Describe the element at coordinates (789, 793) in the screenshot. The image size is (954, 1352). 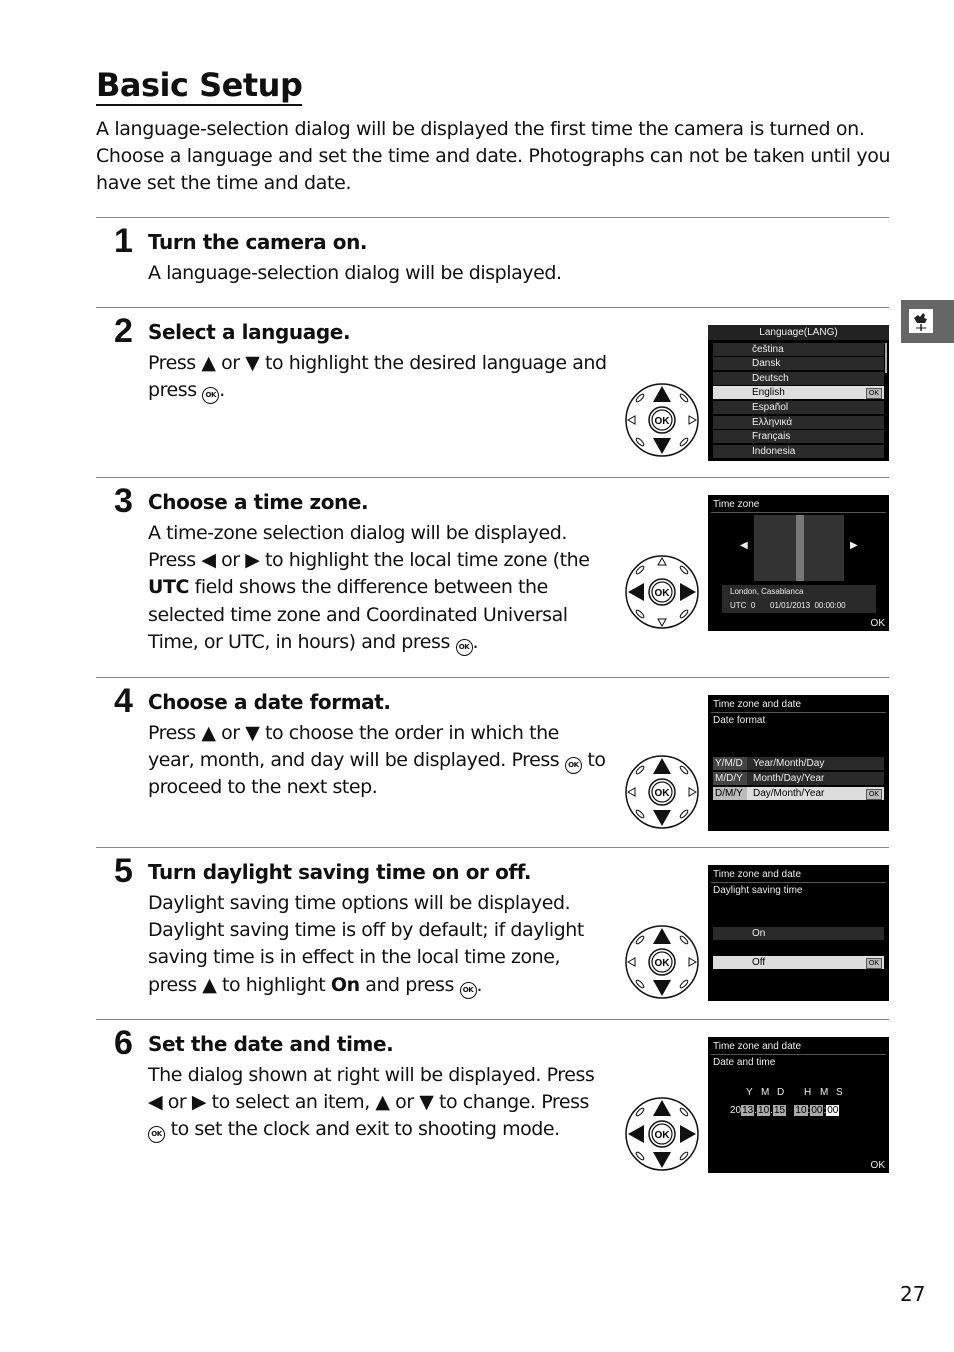
I see `format-label: Day/Month/Year` at that location.